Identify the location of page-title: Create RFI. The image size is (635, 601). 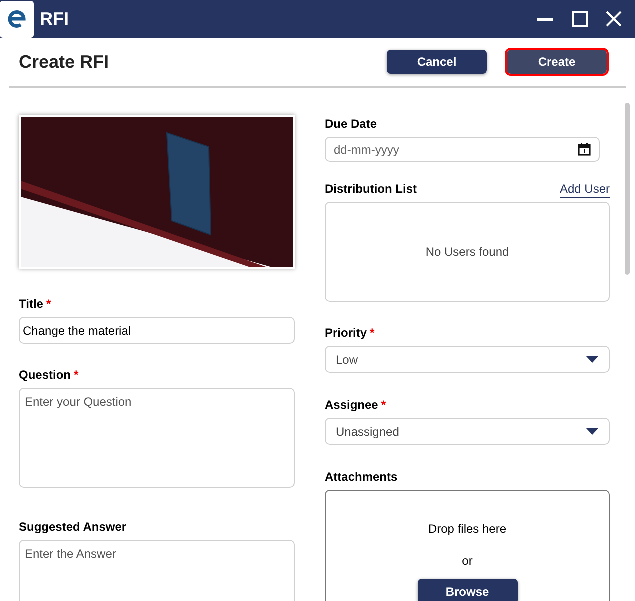
(64, 62).